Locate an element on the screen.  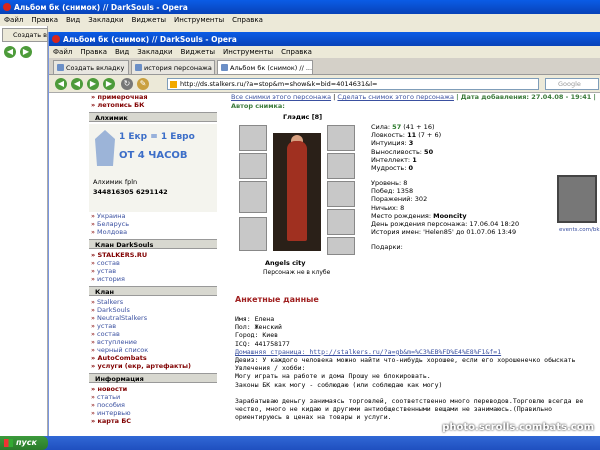
sidebar-link-belarus: Беларусь is located at coordinates (140, 224).